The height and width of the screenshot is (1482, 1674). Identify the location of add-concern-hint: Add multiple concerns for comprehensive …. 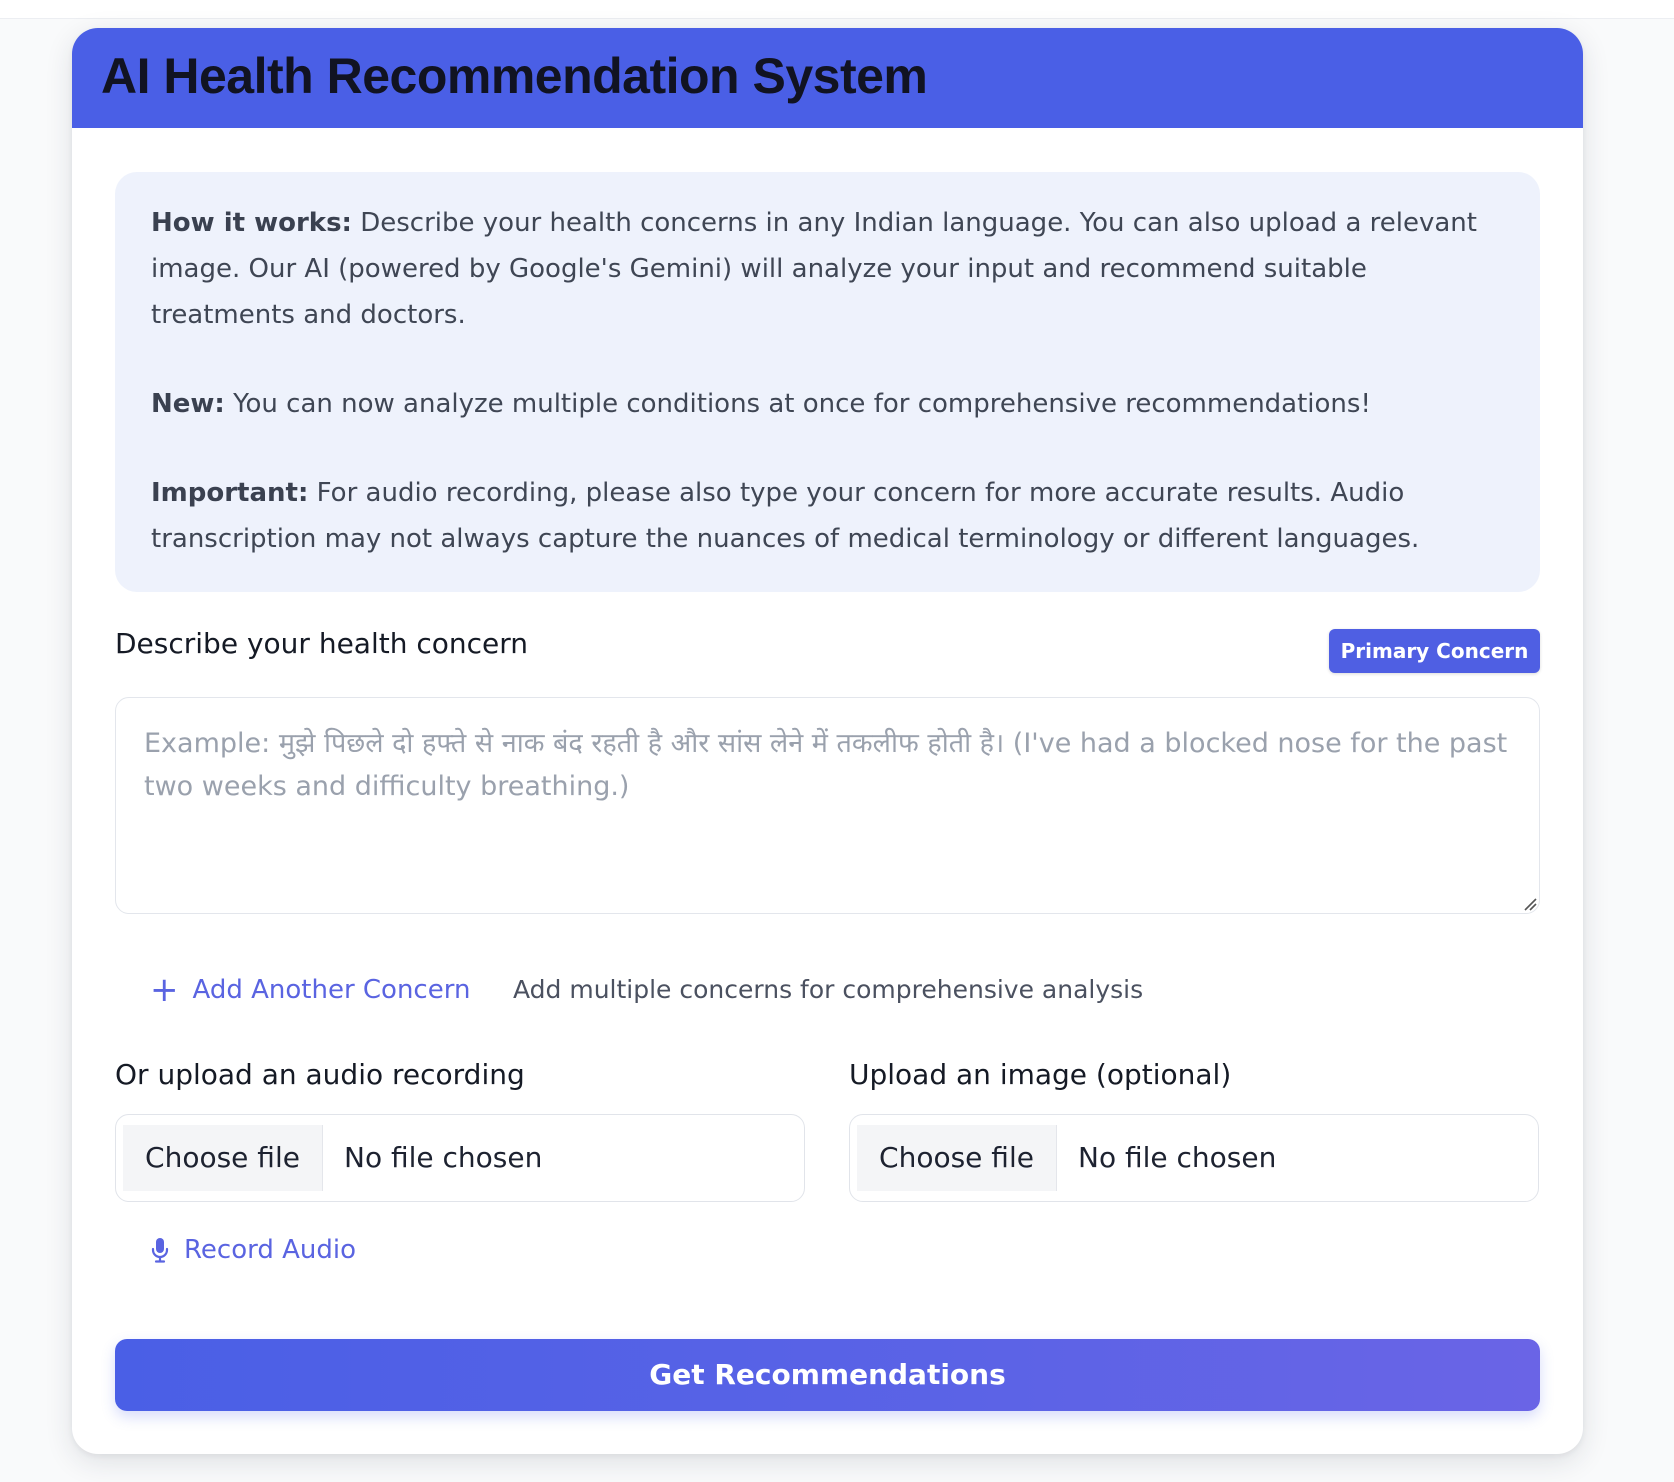
(828, 989).